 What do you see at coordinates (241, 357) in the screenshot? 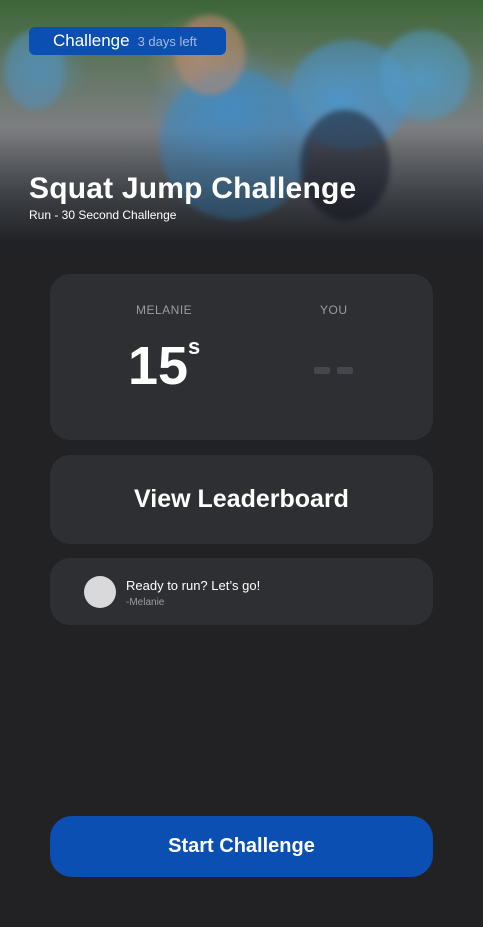
I see `score-card: MELANIE YOU 15 s` at bounding box center [241, 357].